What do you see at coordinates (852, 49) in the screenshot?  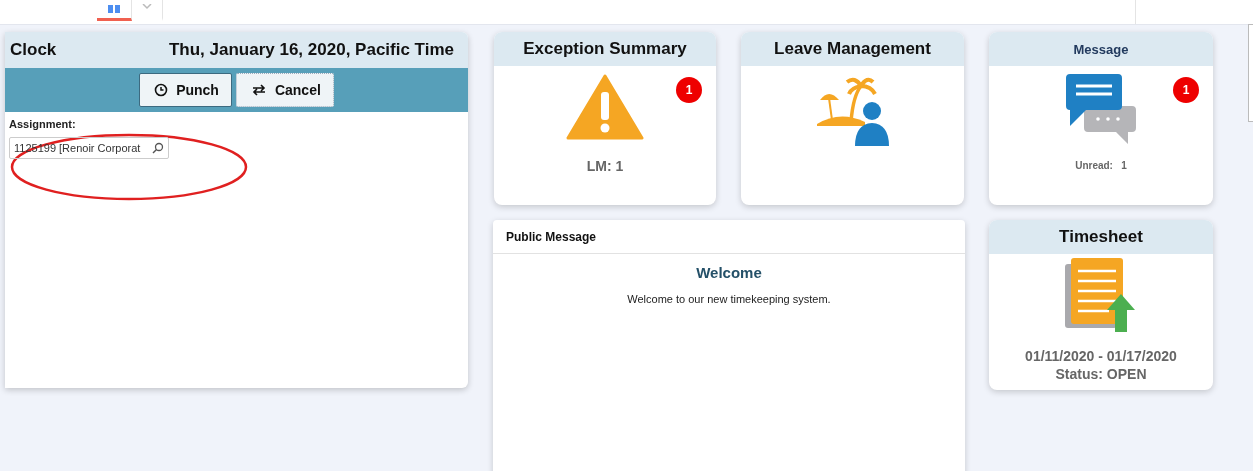 I see `tile-title: Leave Management` at bounding box center [852, 49].